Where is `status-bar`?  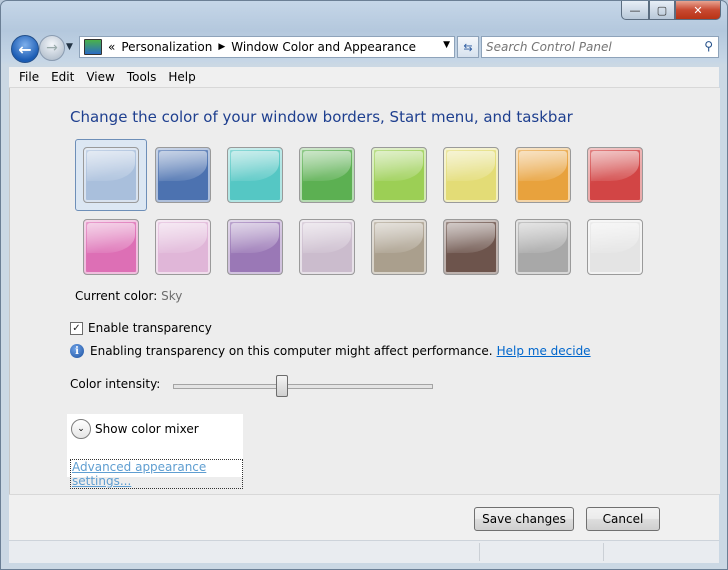
status-bar is located at coordinates (364, 551).